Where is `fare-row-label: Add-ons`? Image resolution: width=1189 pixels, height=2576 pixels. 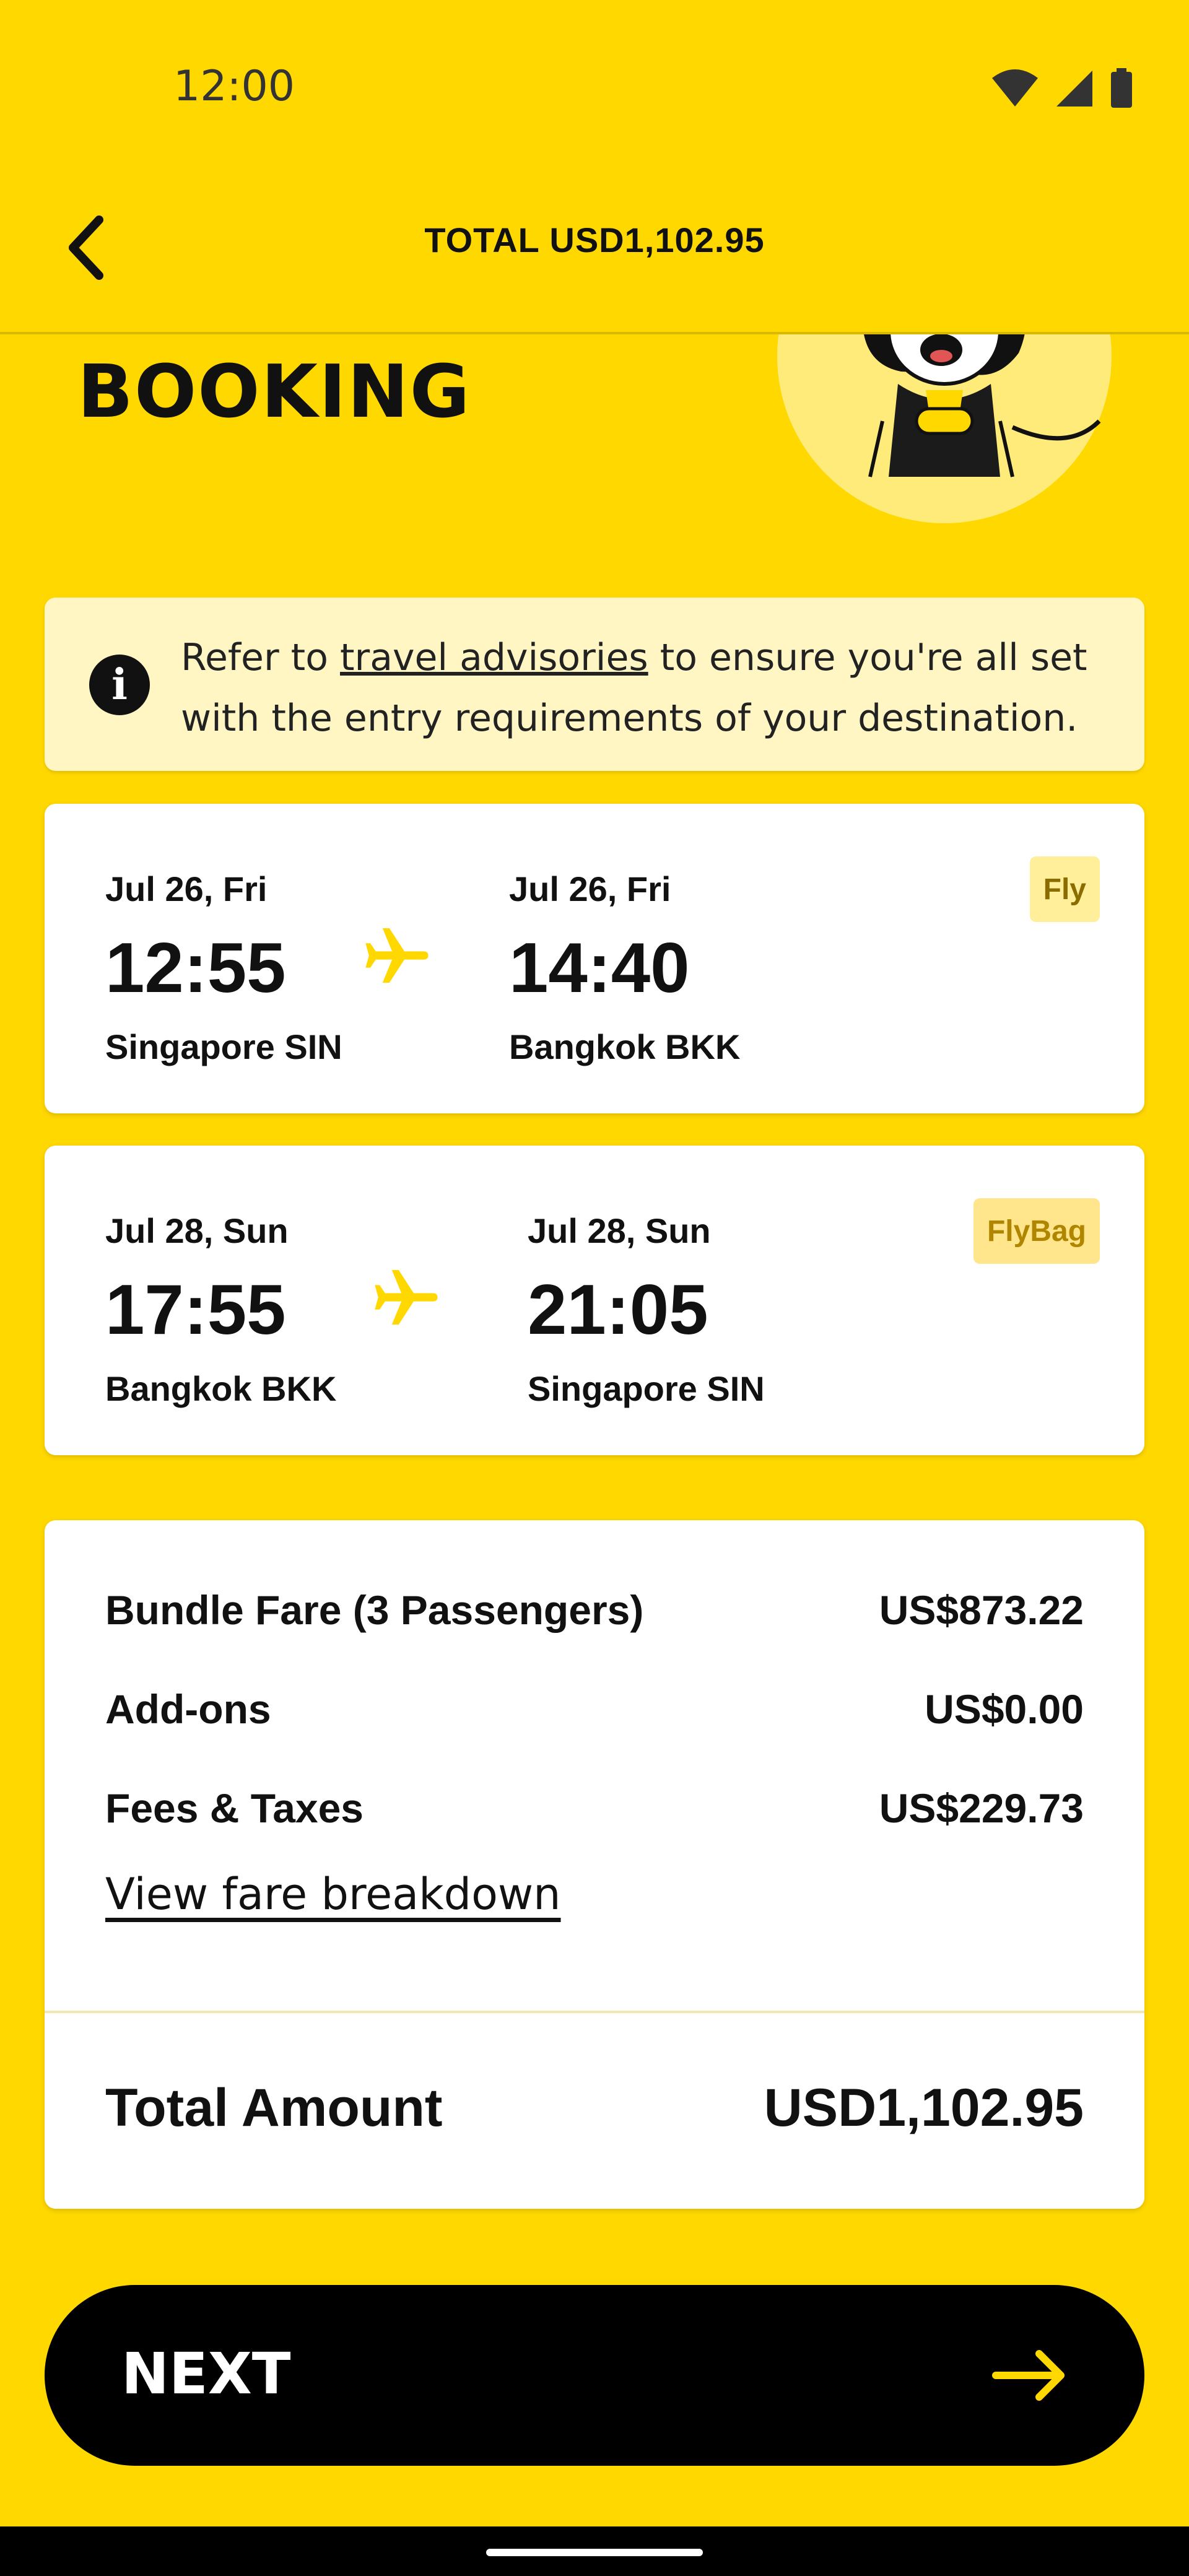
fare-row-label: Add-ons is located at coordinates (188, 1709).